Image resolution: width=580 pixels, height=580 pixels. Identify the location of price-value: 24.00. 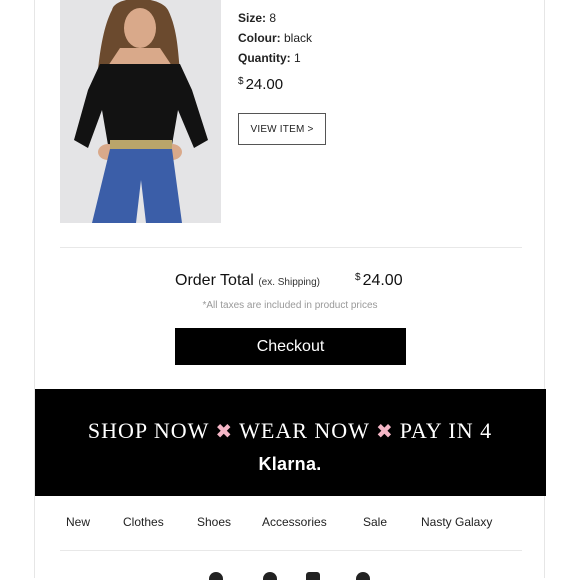
(264, 84).